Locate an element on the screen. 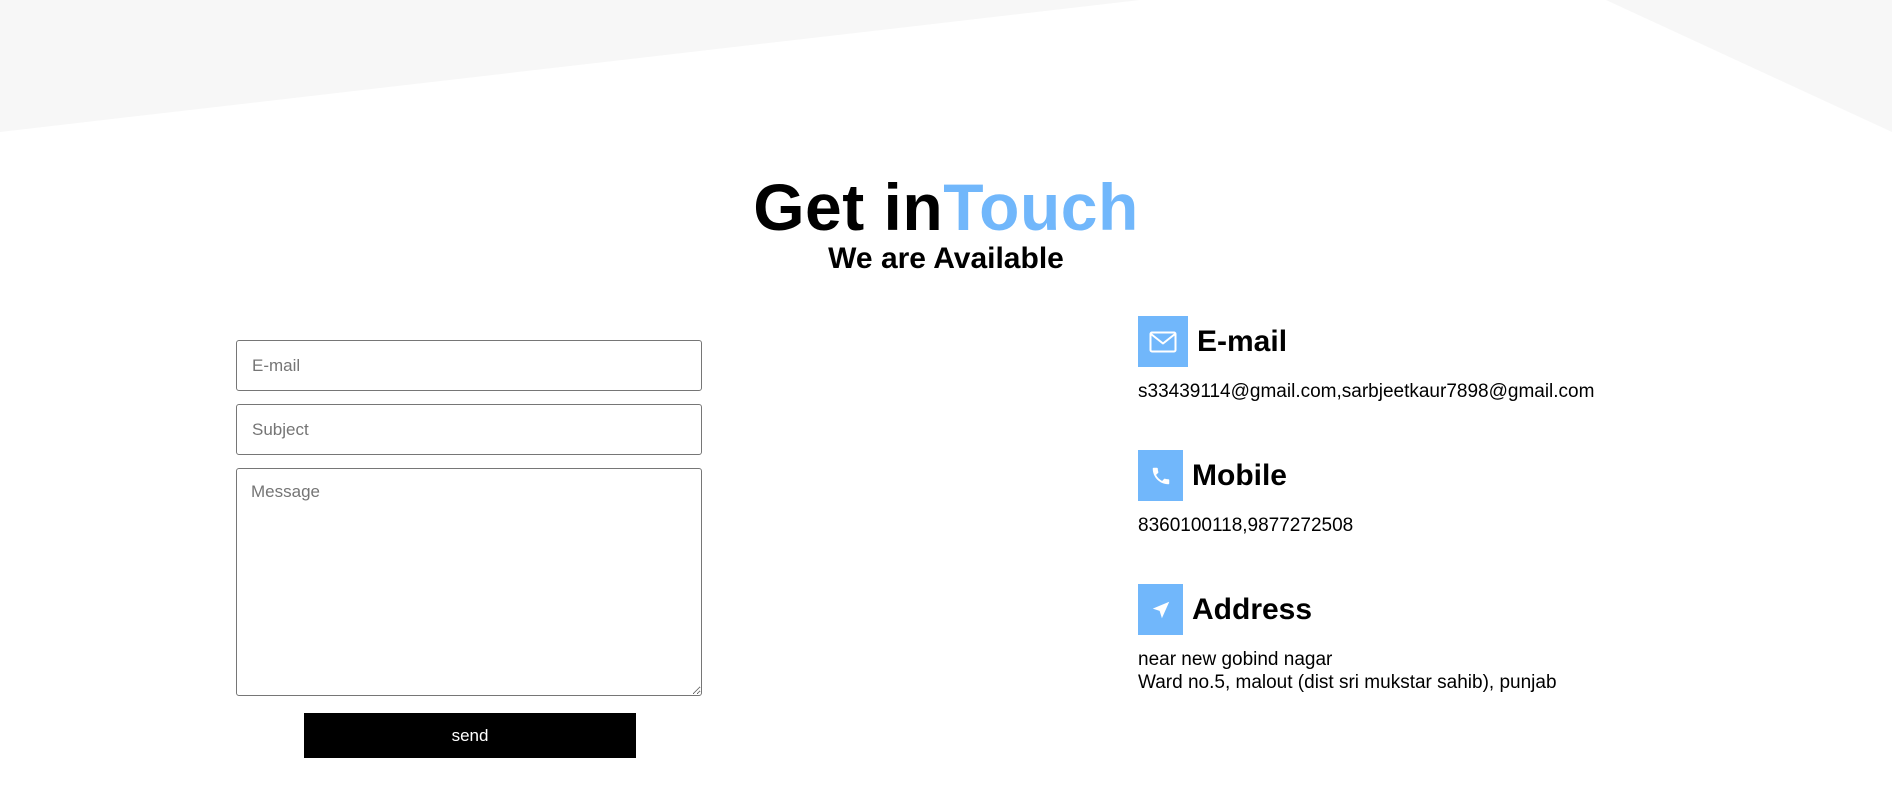  contact-address-label: Address is located at coordinates (1252, 609).